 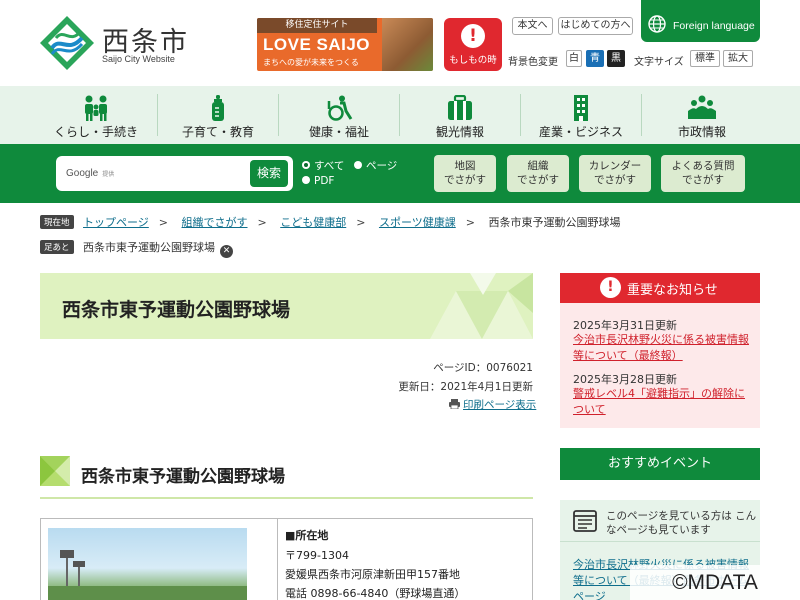 I want to click on globe-icon, so click(x=657, y=24).